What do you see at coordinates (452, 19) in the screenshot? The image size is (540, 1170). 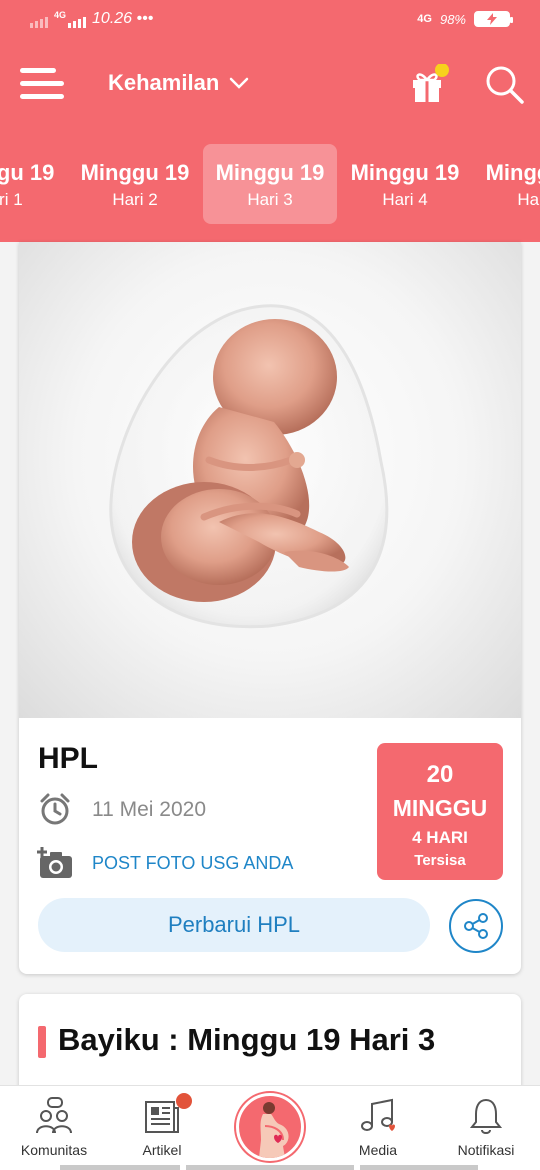 I see `battery-percent: 98%` at bounding box center [452, 19].